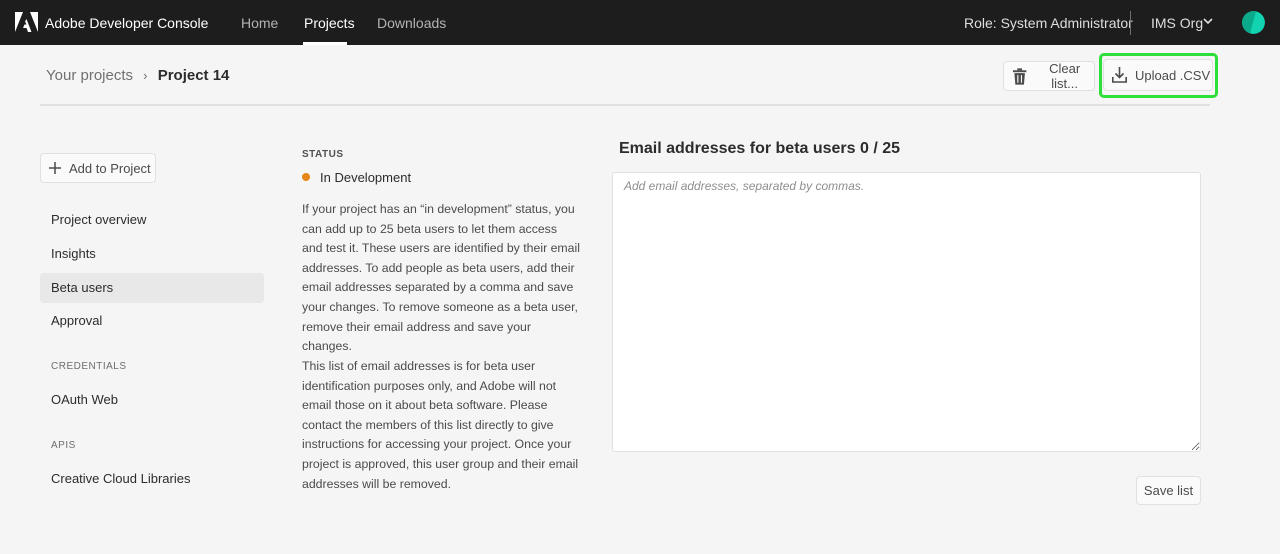  What do you see at coordinates (259, 23) in the screenshot?
I see `nav-home: Home` at bounding box center [259, 23].